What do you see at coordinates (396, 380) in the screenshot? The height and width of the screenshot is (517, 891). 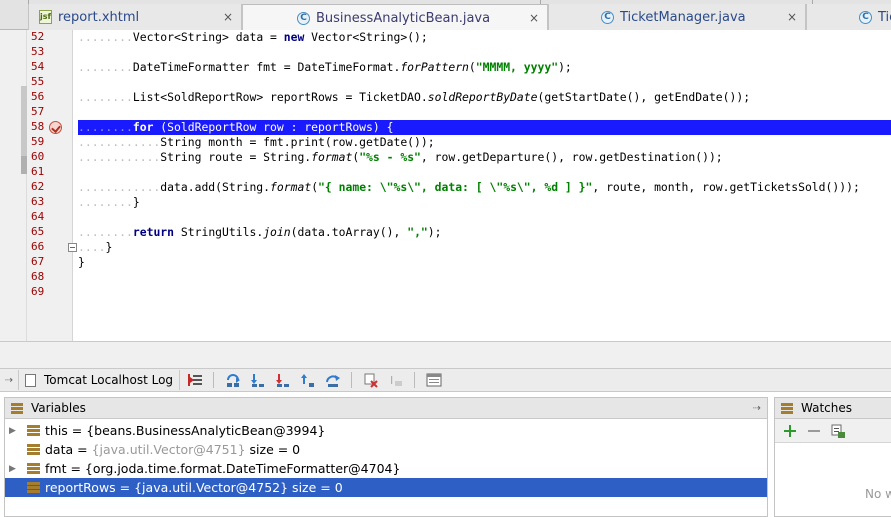 I see `evaluate-expression-icon: I` at bounding box center [396, 380].